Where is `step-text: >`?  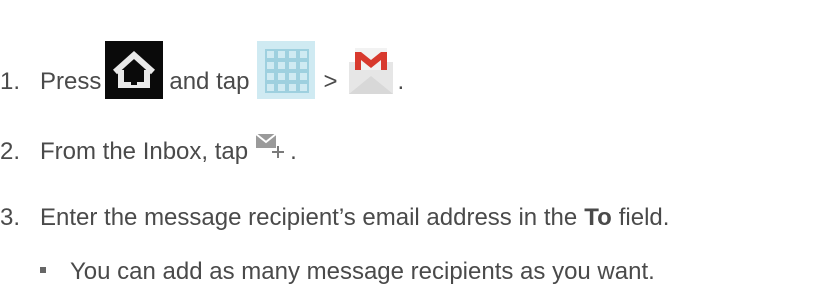
step-text: > is located at coordinates (330, 81).